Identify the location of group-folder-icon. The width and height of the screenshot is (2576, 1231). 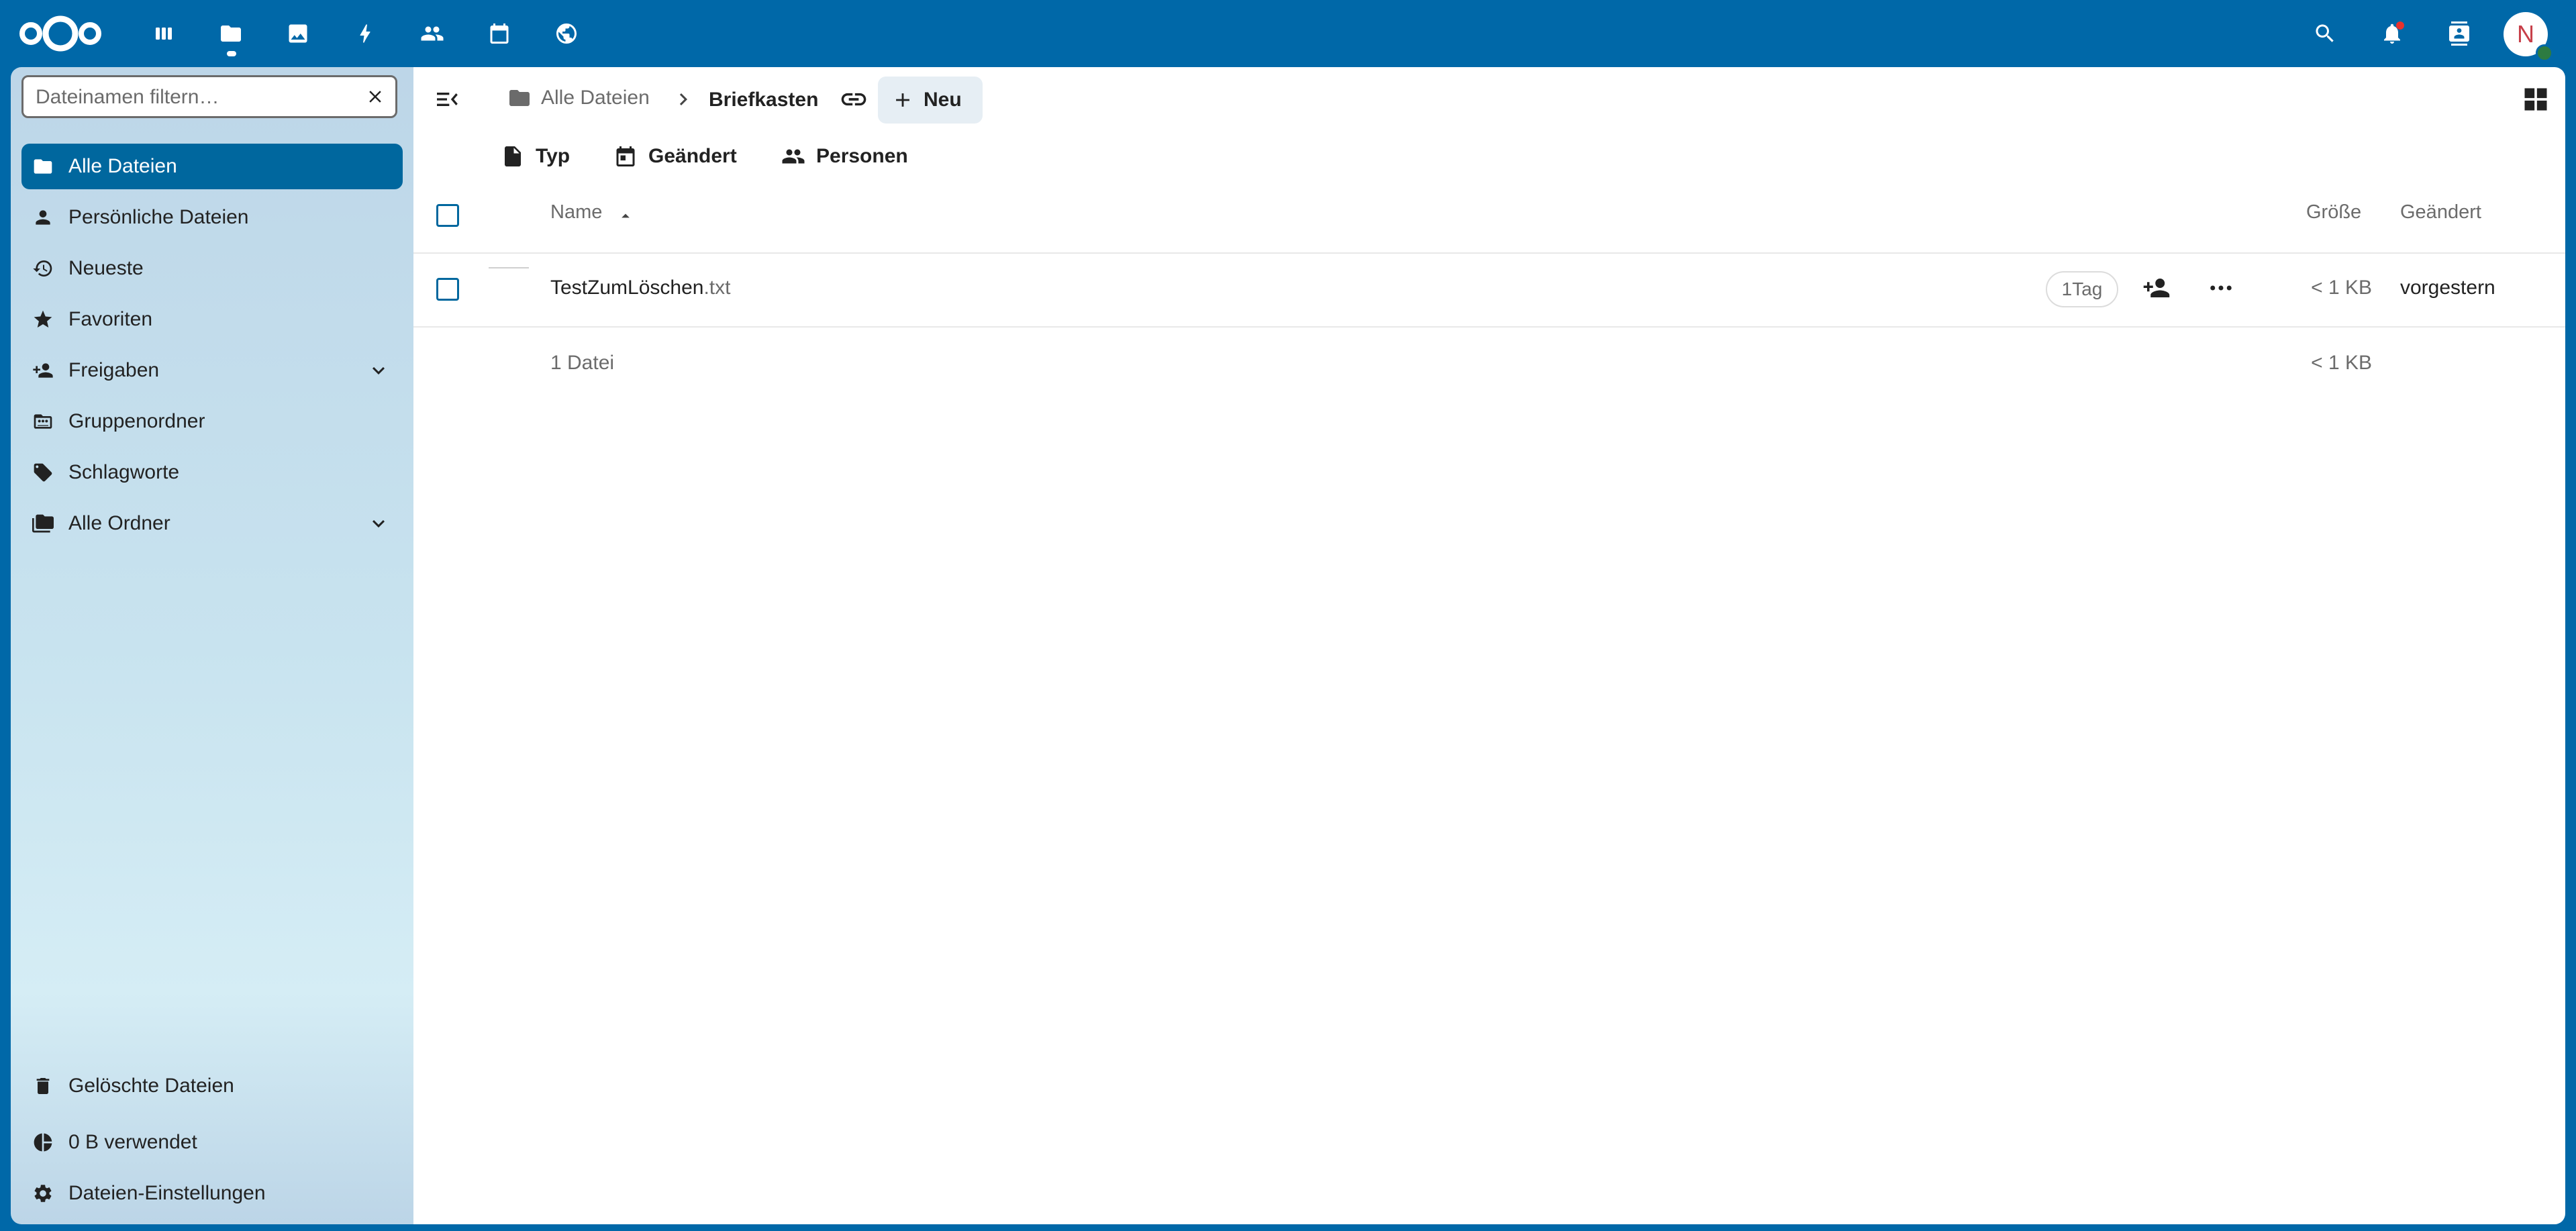
(43, 422).